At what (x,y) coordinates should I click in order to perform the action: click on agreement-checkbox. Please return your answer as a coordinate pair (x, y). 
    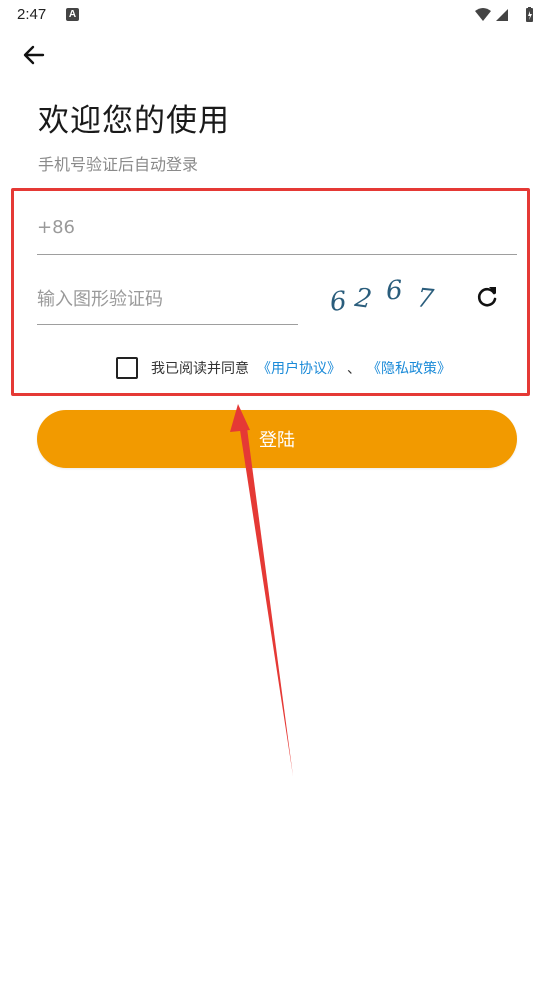
    Looking at the image, I should click on (127, 368).